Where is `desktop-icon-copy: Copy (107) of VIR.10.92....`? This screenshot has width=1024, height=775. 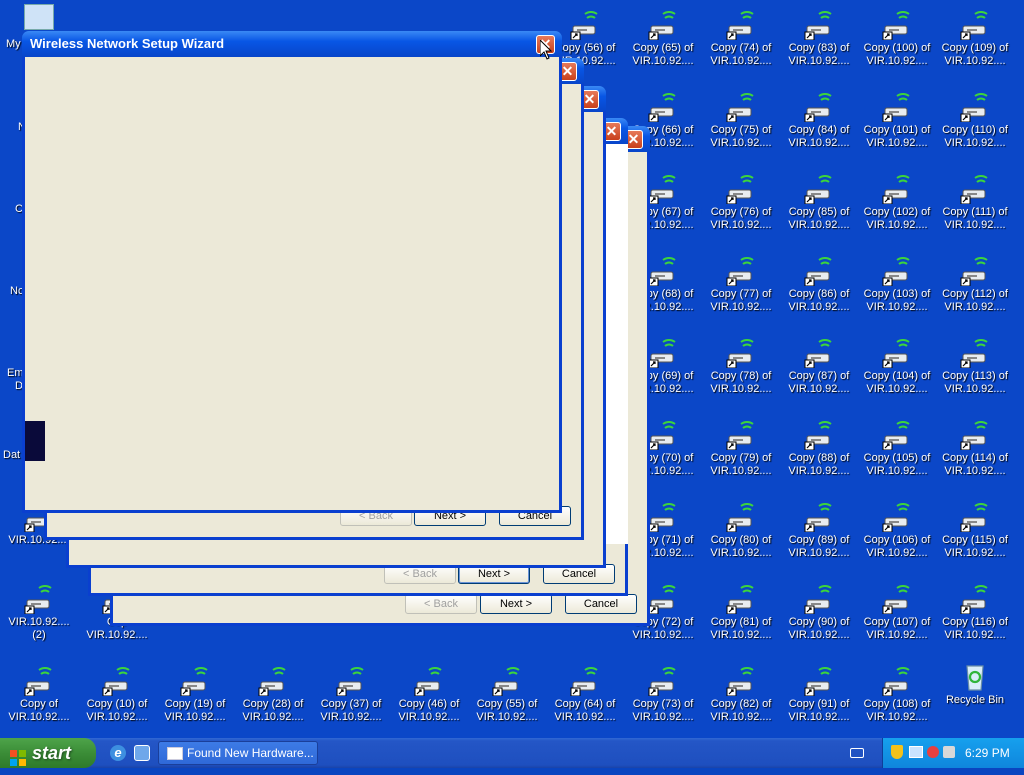 desktop-icon-copy: Copy (107) of VIR.10.92.... is located at coordinates (897, 619).